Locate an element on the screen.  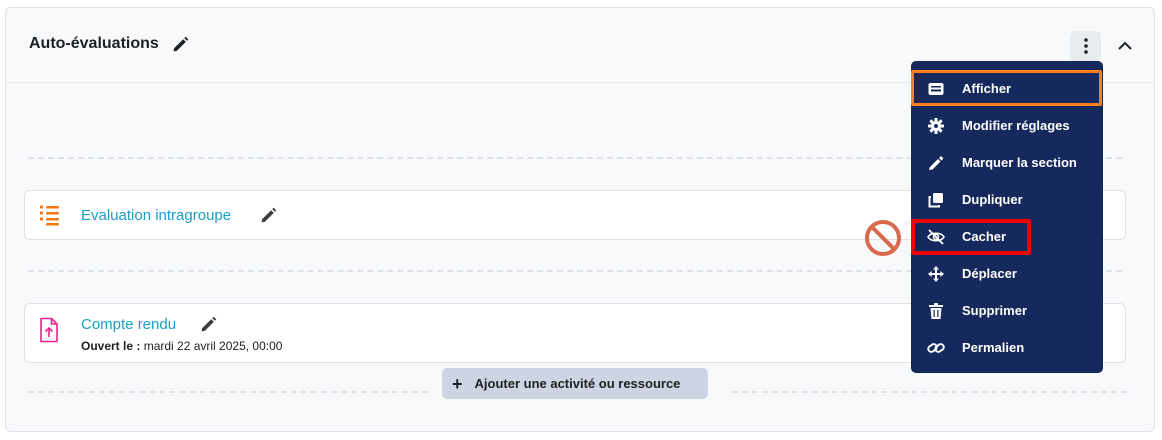
open-date-label: Ouvert le : is located at coordinates (111, 346).